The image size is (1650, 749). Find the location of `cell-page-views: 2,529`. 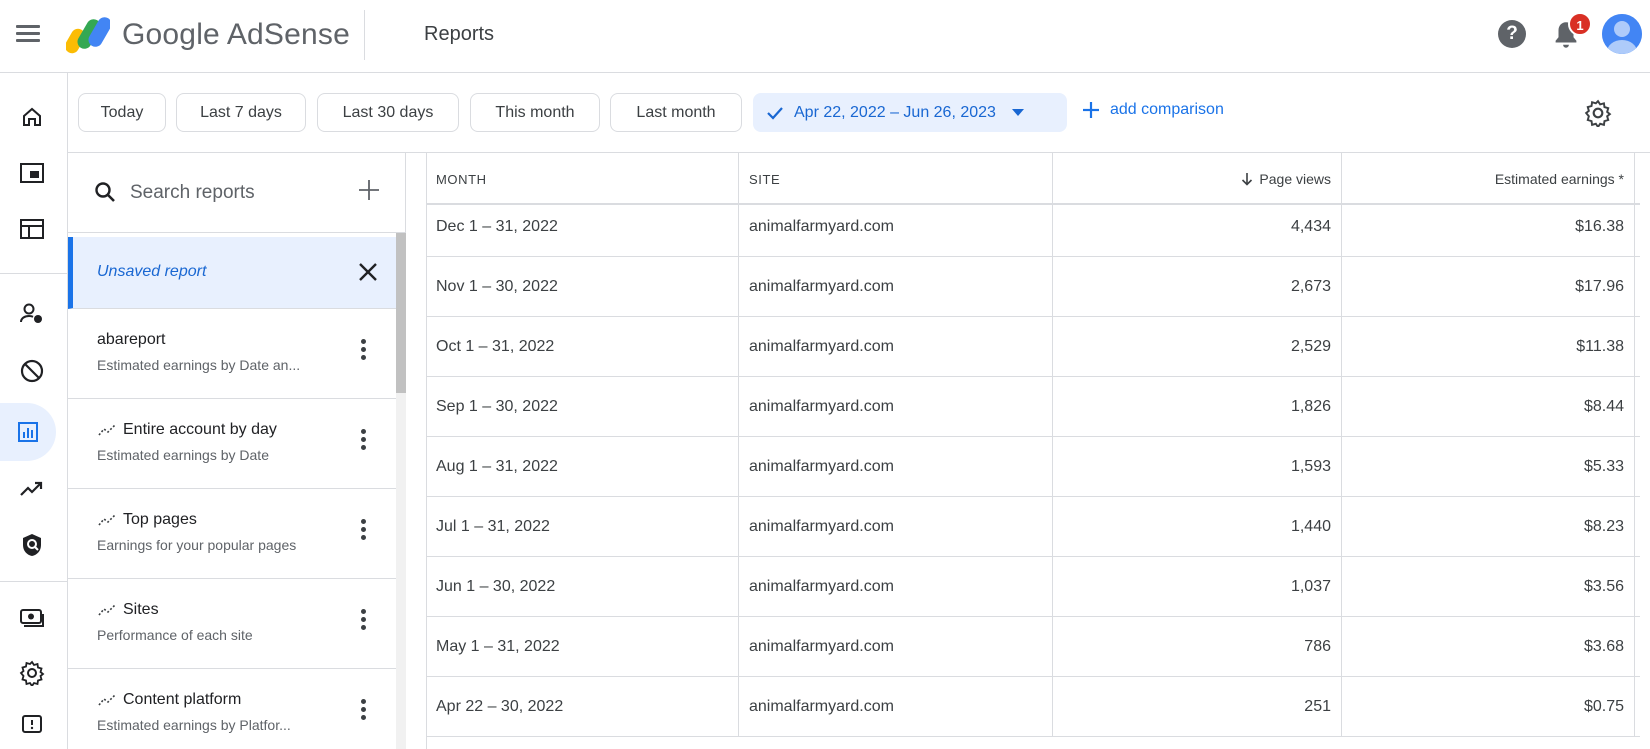

cell-page-views: 2,529 is located at coordinates (1197, 347).